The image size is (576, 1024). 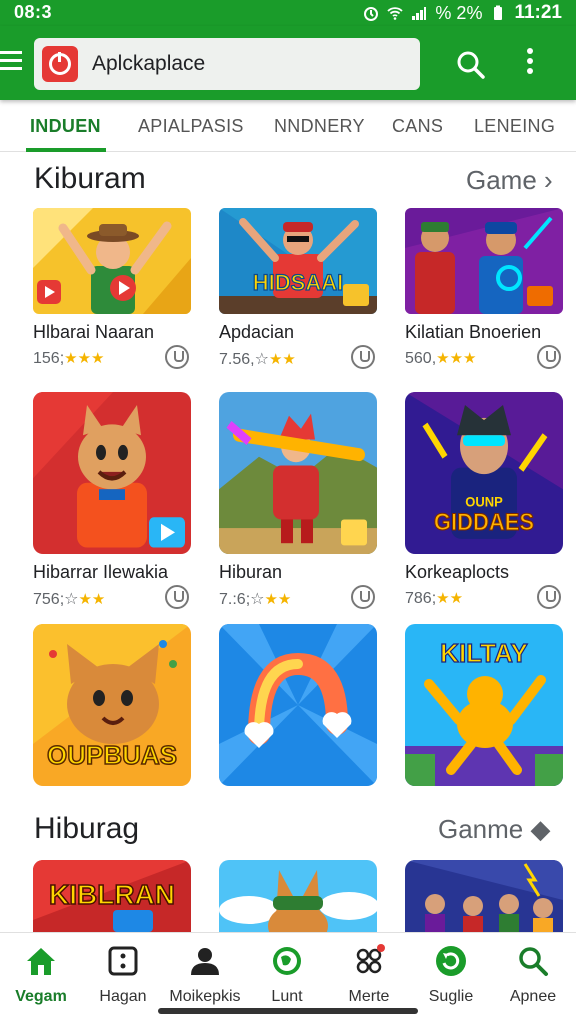 I want to click on thumb-title: GIDDAES, so click(x=484, y=521).